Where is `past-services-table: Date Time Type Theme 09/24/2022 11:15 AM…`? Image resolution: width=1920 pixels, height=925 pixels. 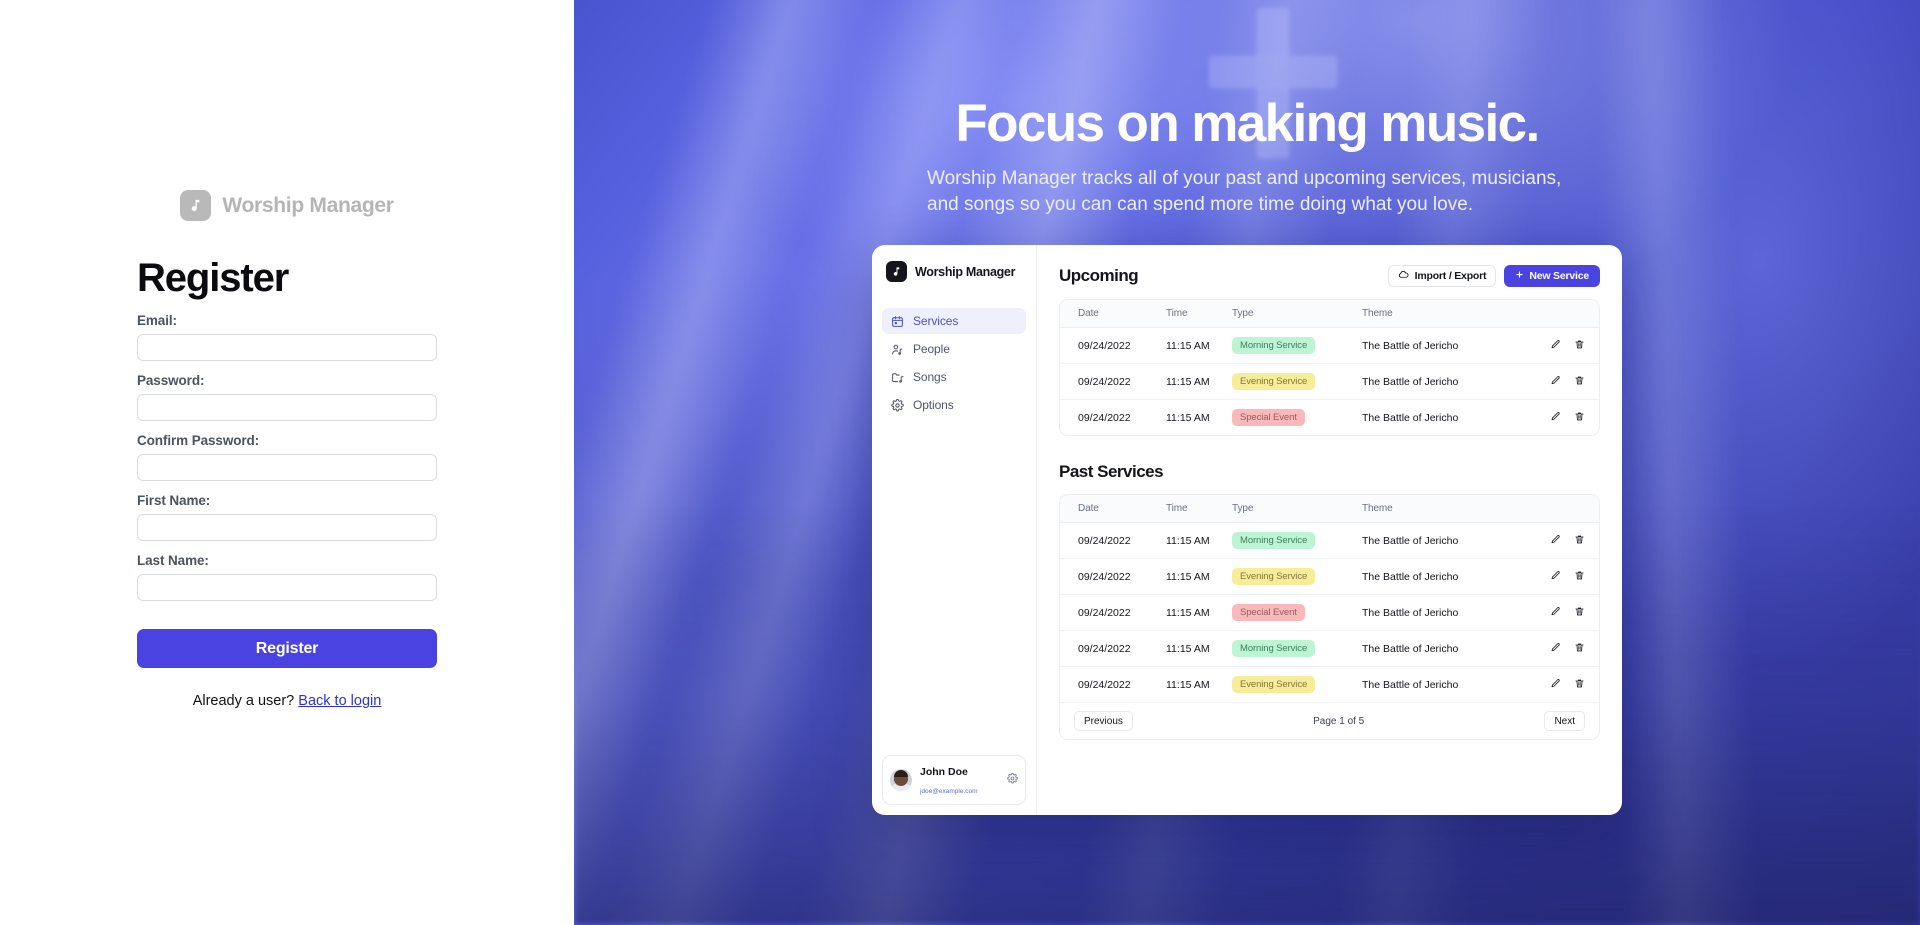
past-services-table: Date Time Type Theme 09/24/2022 11:15 AM… is located at coordinates (1329, 617).